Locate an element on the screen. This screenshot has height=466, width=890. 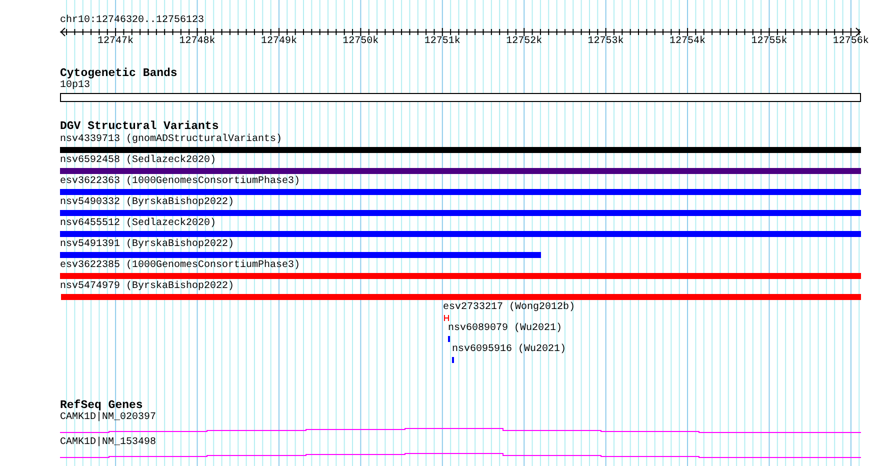
ruler-tick-label: 12756k is located at coordinates (850, 42).